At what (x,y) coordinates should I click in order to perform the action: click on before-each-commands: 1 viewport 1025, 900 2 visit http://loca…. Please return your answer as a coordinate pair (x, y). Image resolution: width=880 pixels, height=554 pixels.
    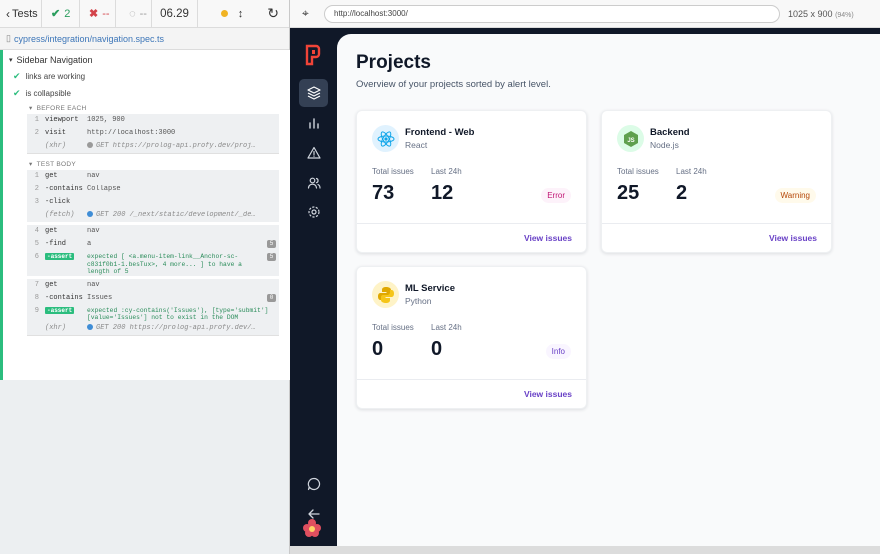
    Looking at the image, I should click on (153, 134).